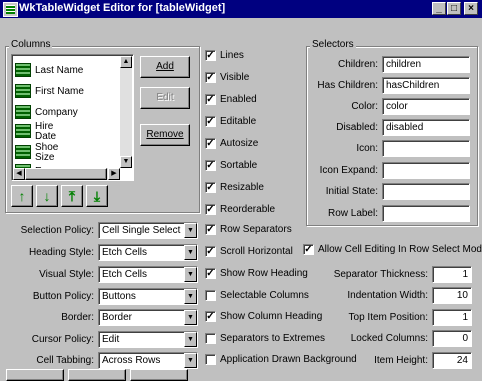 This screenshot has height=381, width=482. Describe the element at coordinates (67, 132) in the screenshot. I see `list-item: Hire Date` at that location.